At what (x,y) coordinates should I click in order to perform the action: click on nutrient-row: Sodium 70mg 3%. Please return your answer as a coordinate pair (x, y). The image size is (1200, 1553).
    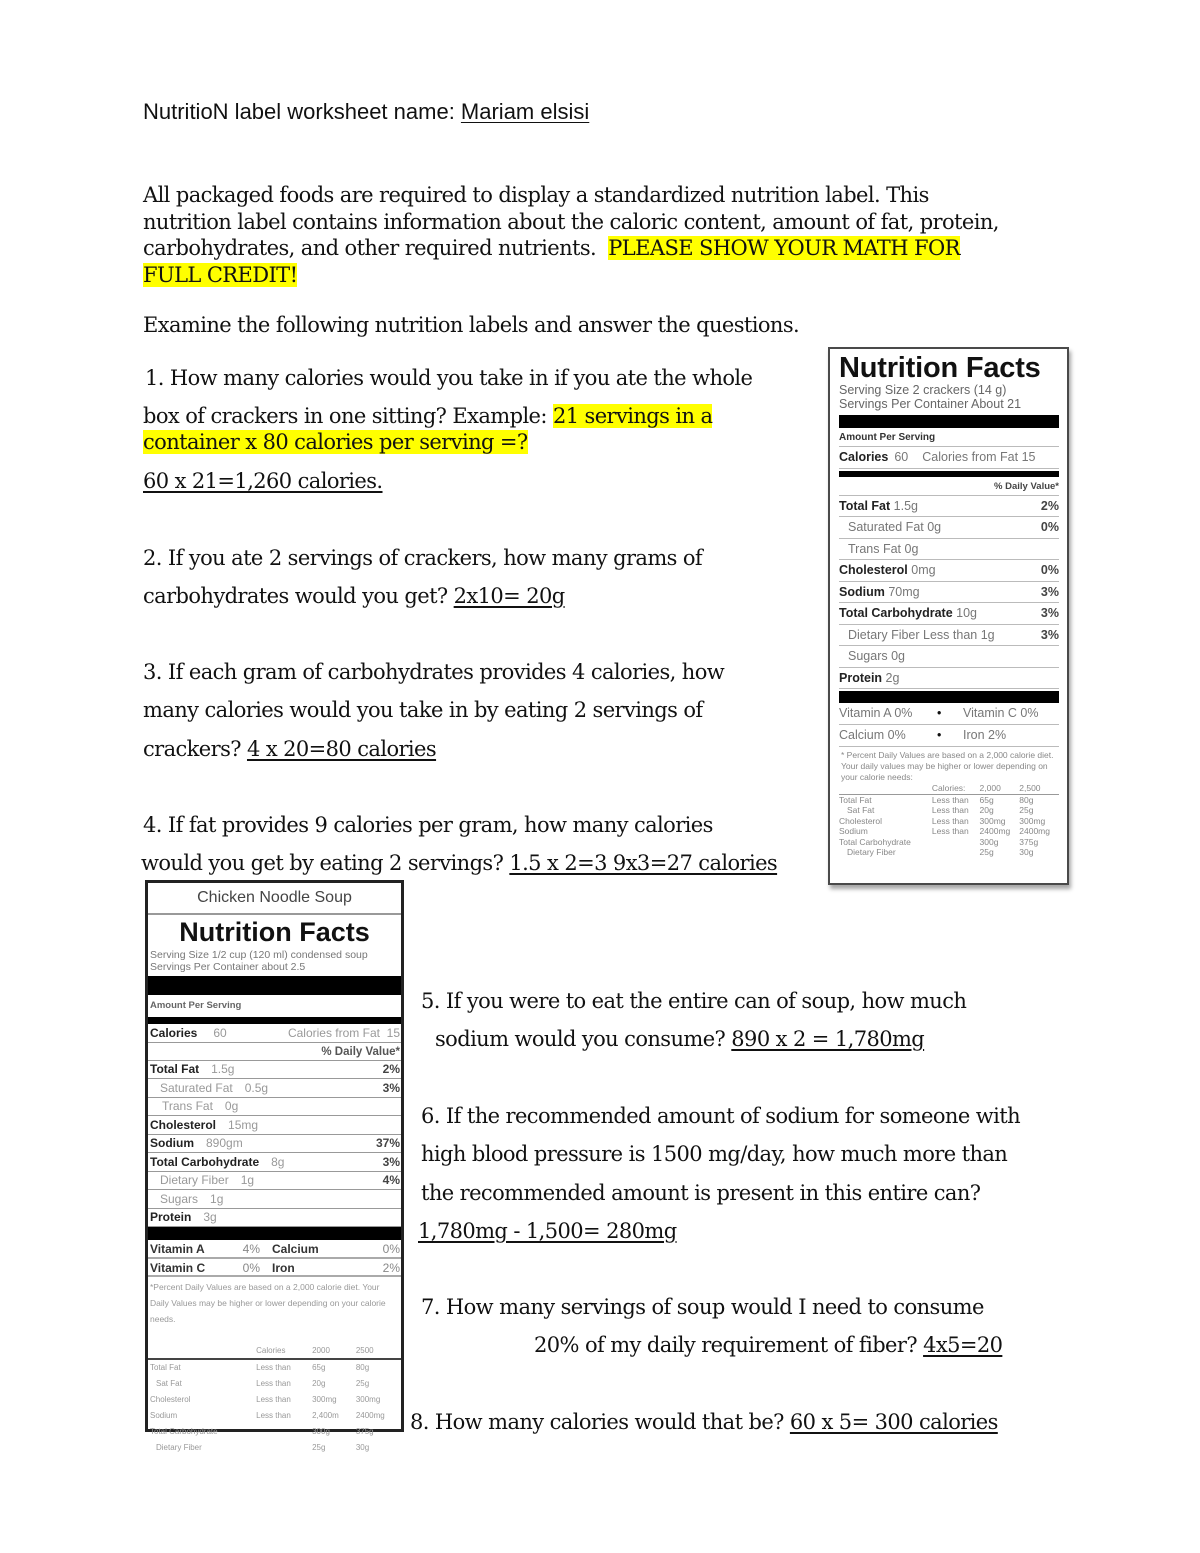
    Looking at the image, I should click on (949, 592).